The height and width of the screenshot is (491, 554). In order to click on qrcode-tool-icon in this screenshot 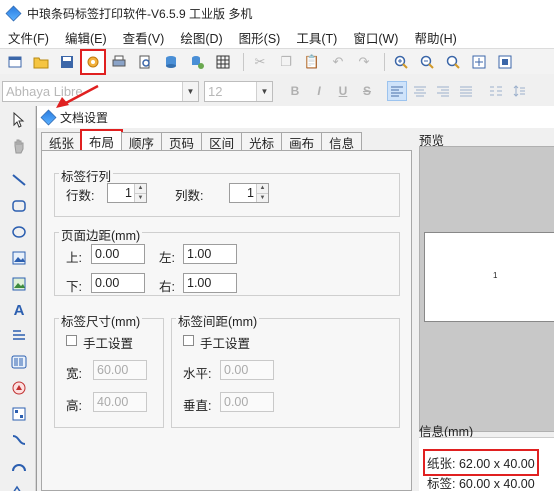, I will do `click(19, 414)`.